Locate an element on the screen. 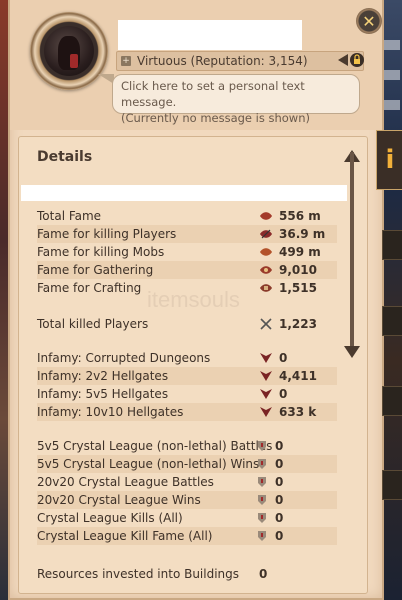 The height and width of the screenshot is (600, 402). stat-label: Crystal League Kill Fame (All) is located at coordinates (125, 536).